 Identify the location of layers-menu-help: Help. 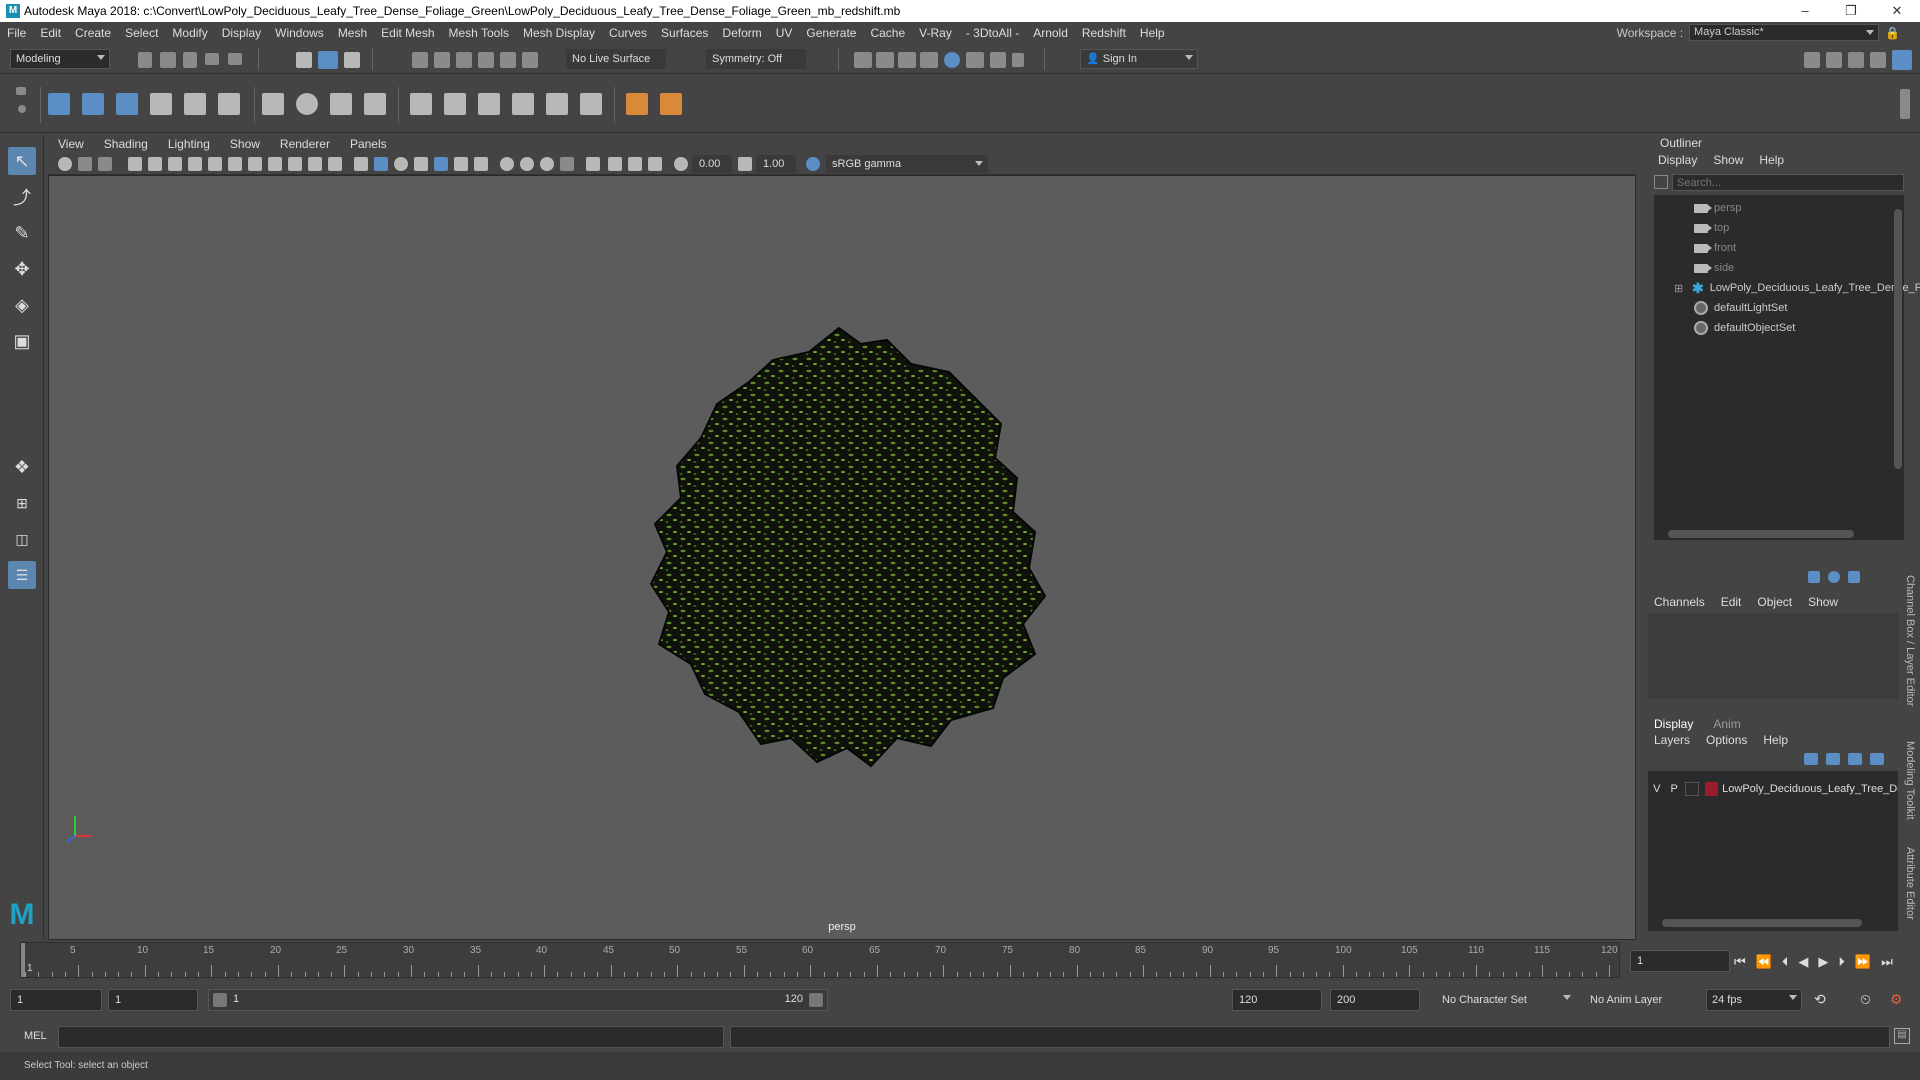
(1775, 740).